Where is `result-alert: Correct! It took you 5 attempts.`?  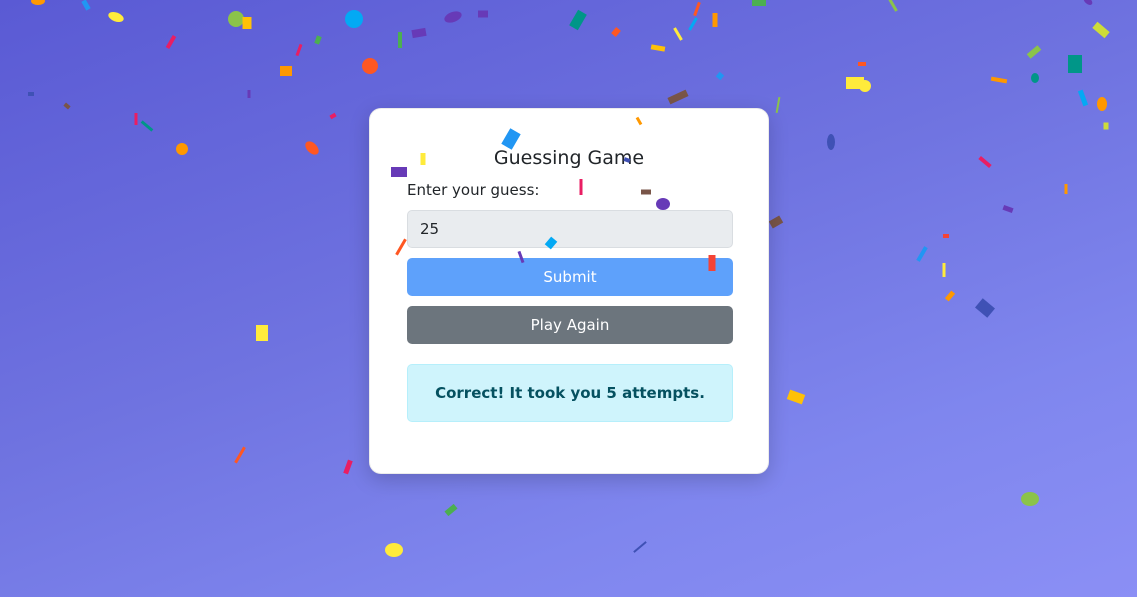
result-alert: Correct! It took you 5 attempts. is located at coordinates (570, 393).